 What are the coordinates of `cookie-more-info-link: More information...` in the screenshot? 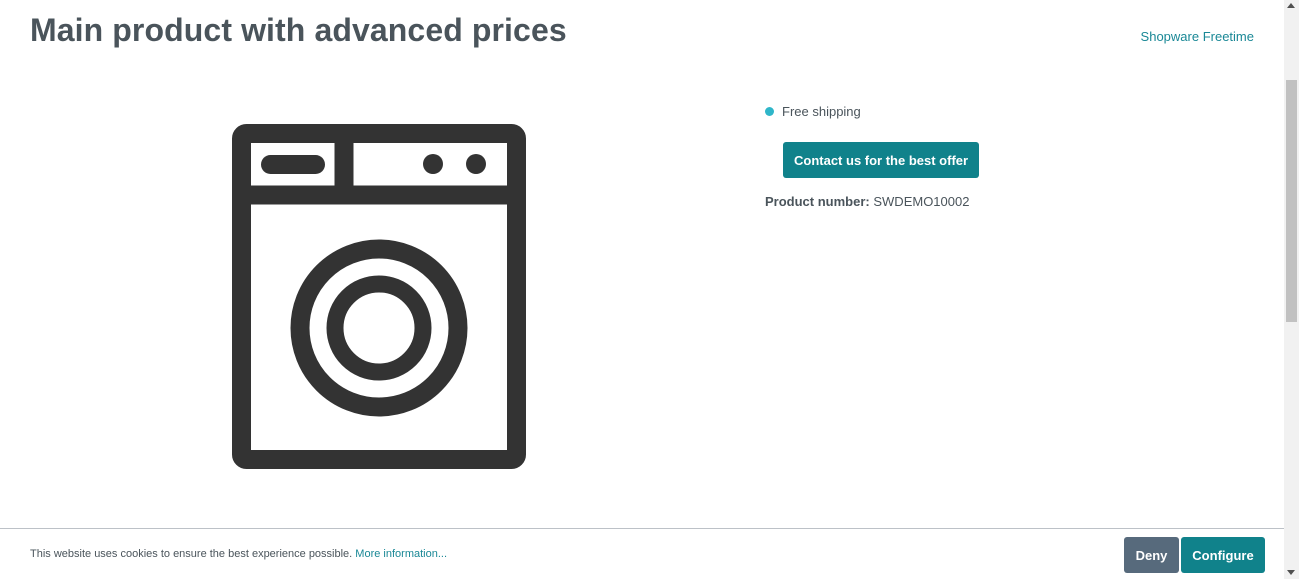 It's located at (401, 554).